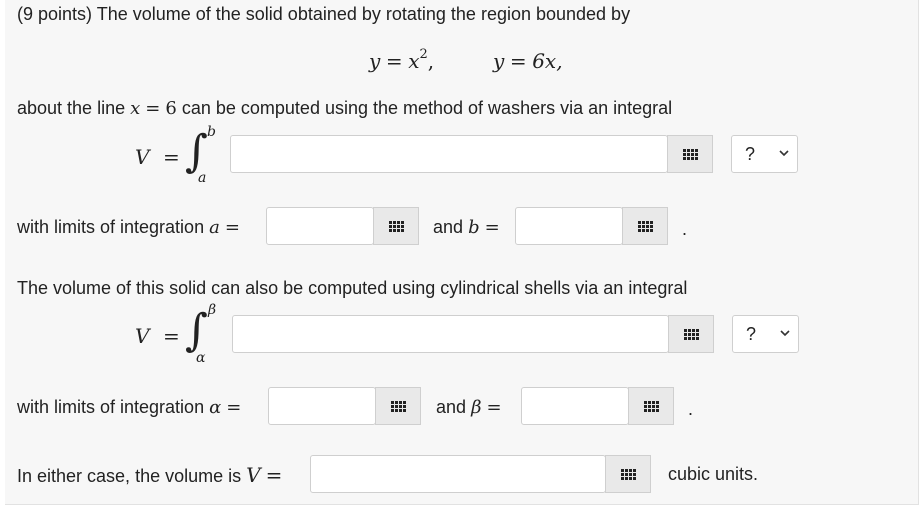 This screenshot has width=921, height=507. I want to click on result-palette-button, so click(628, 474).